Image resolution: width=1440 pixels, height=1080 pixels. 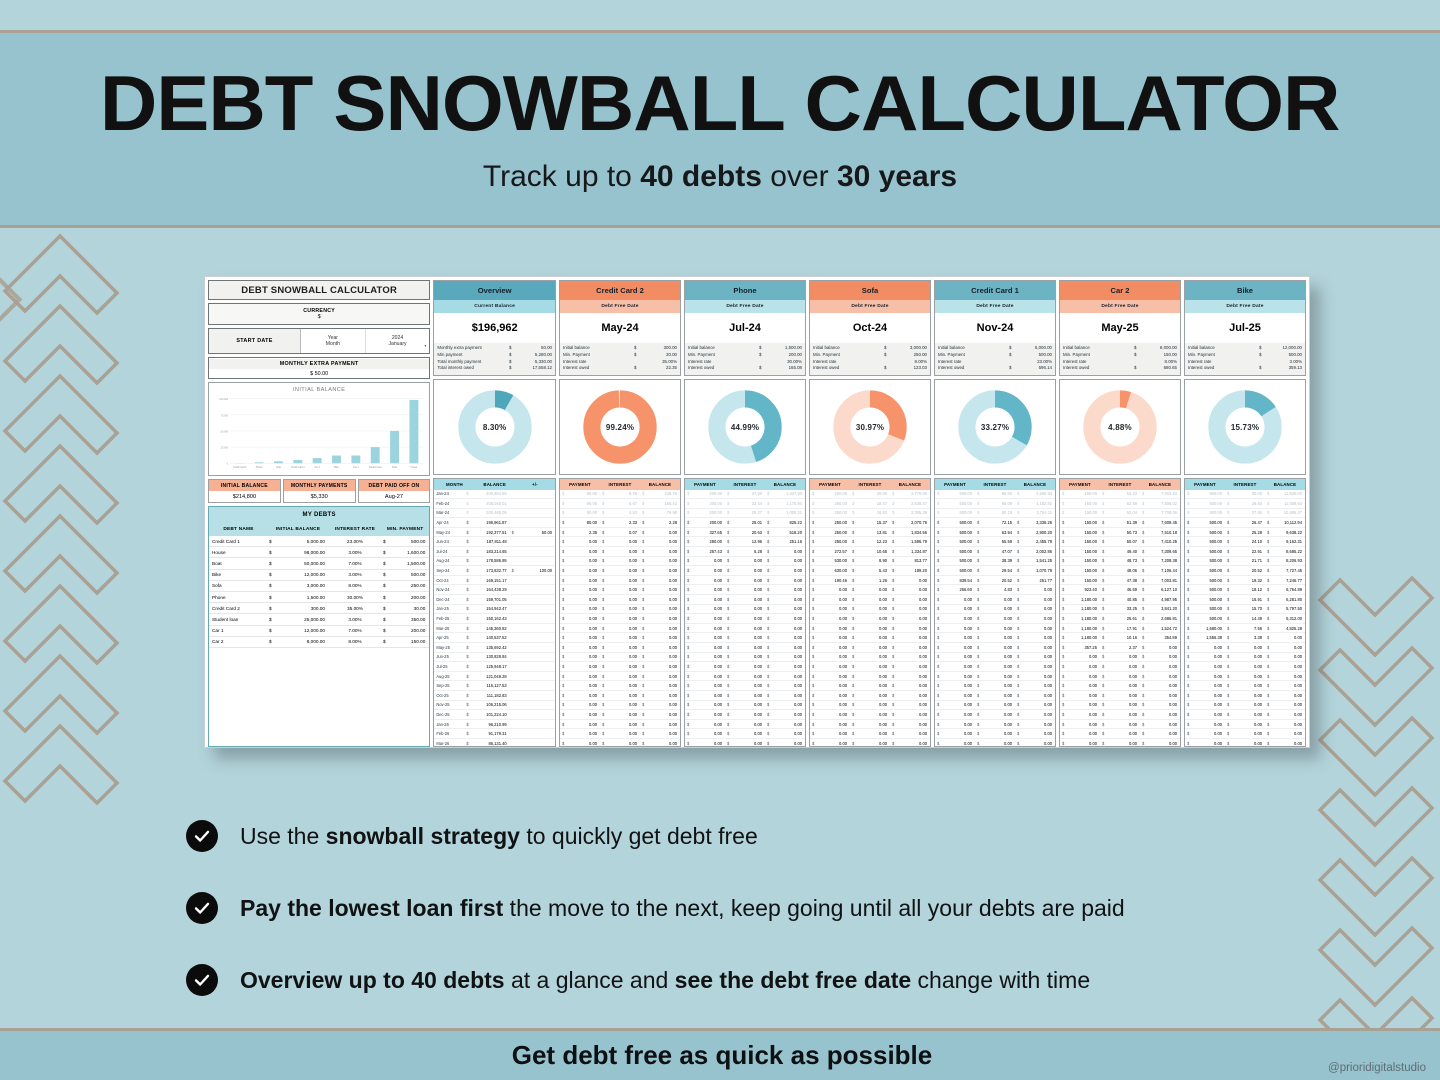 I want to click on currency-field: CURRENCY $, so click(x=319, y=314).